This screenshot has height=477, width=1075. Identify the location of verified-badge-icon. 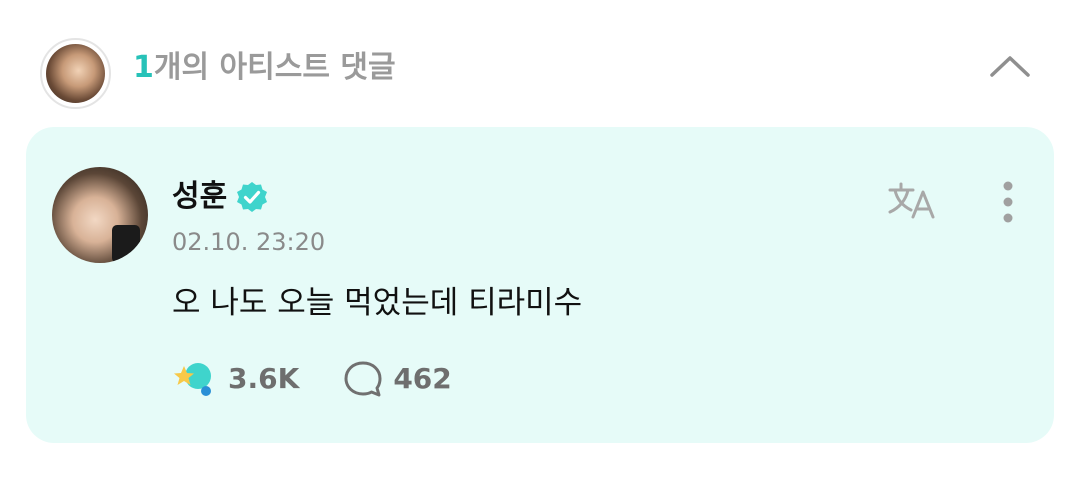
(252, 197).